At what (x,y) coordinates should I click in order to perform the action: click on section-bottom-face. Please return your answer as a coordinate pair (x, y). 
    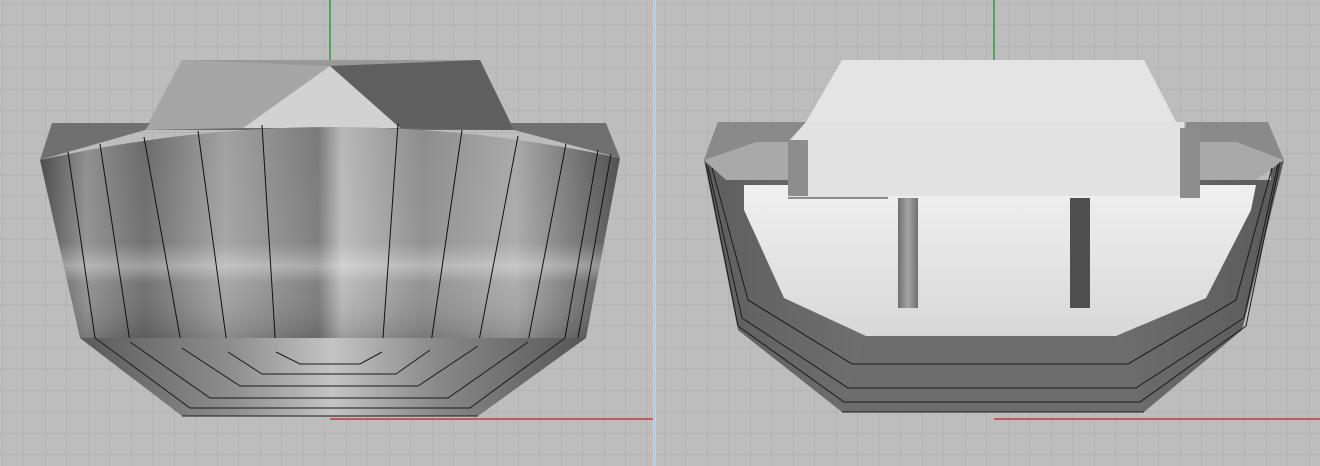
    Looking at the image, I should click on (993, 374).